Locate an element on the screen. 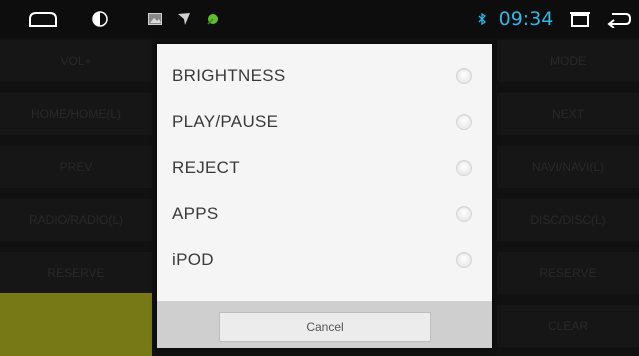 This screenshot has height=356, width=639. back-icon is located at coordinates (619, 19).